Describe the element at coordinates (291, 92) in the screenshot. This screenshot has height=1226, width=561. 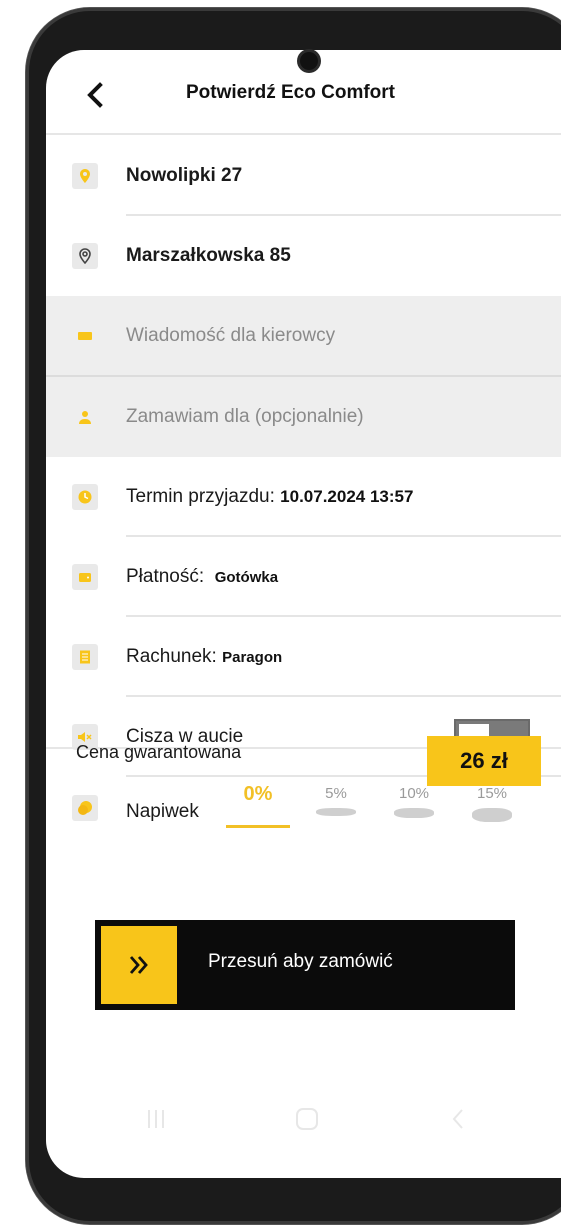
I see `page-title: Potwierdź Eco Comfort` at that location.